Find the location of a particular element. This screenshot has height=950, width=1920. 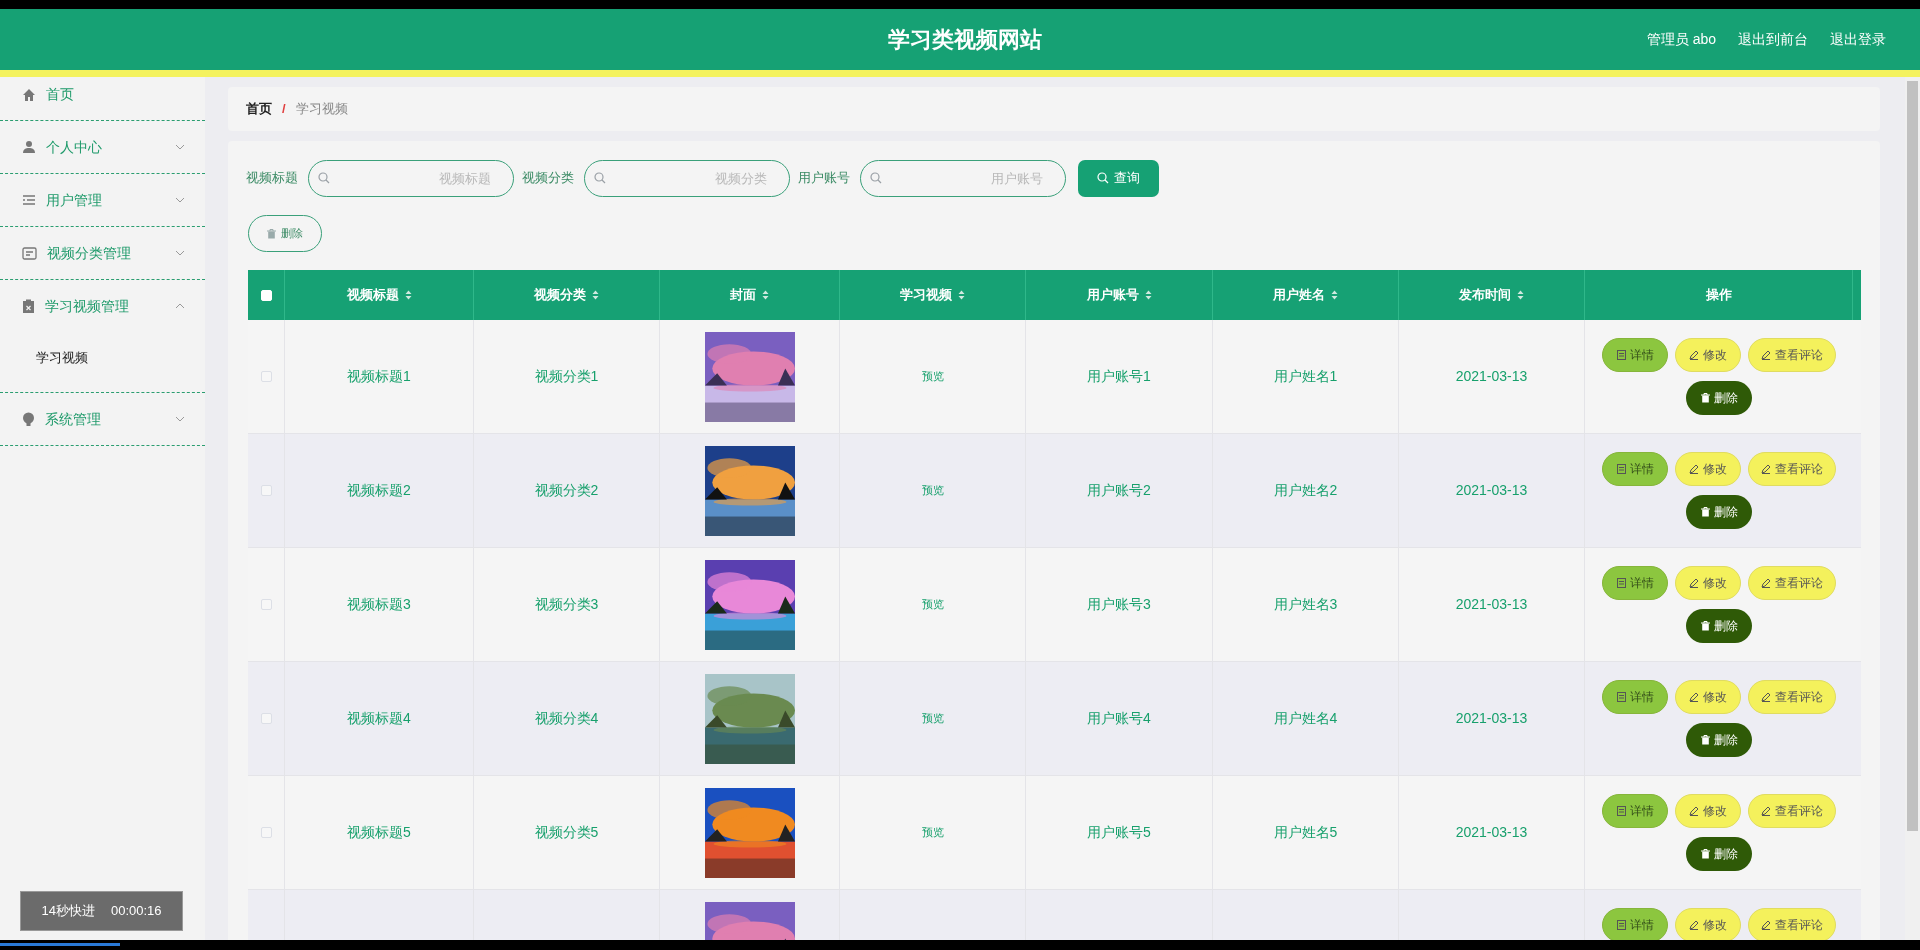

user-icon is located at coordinates (29, 147).